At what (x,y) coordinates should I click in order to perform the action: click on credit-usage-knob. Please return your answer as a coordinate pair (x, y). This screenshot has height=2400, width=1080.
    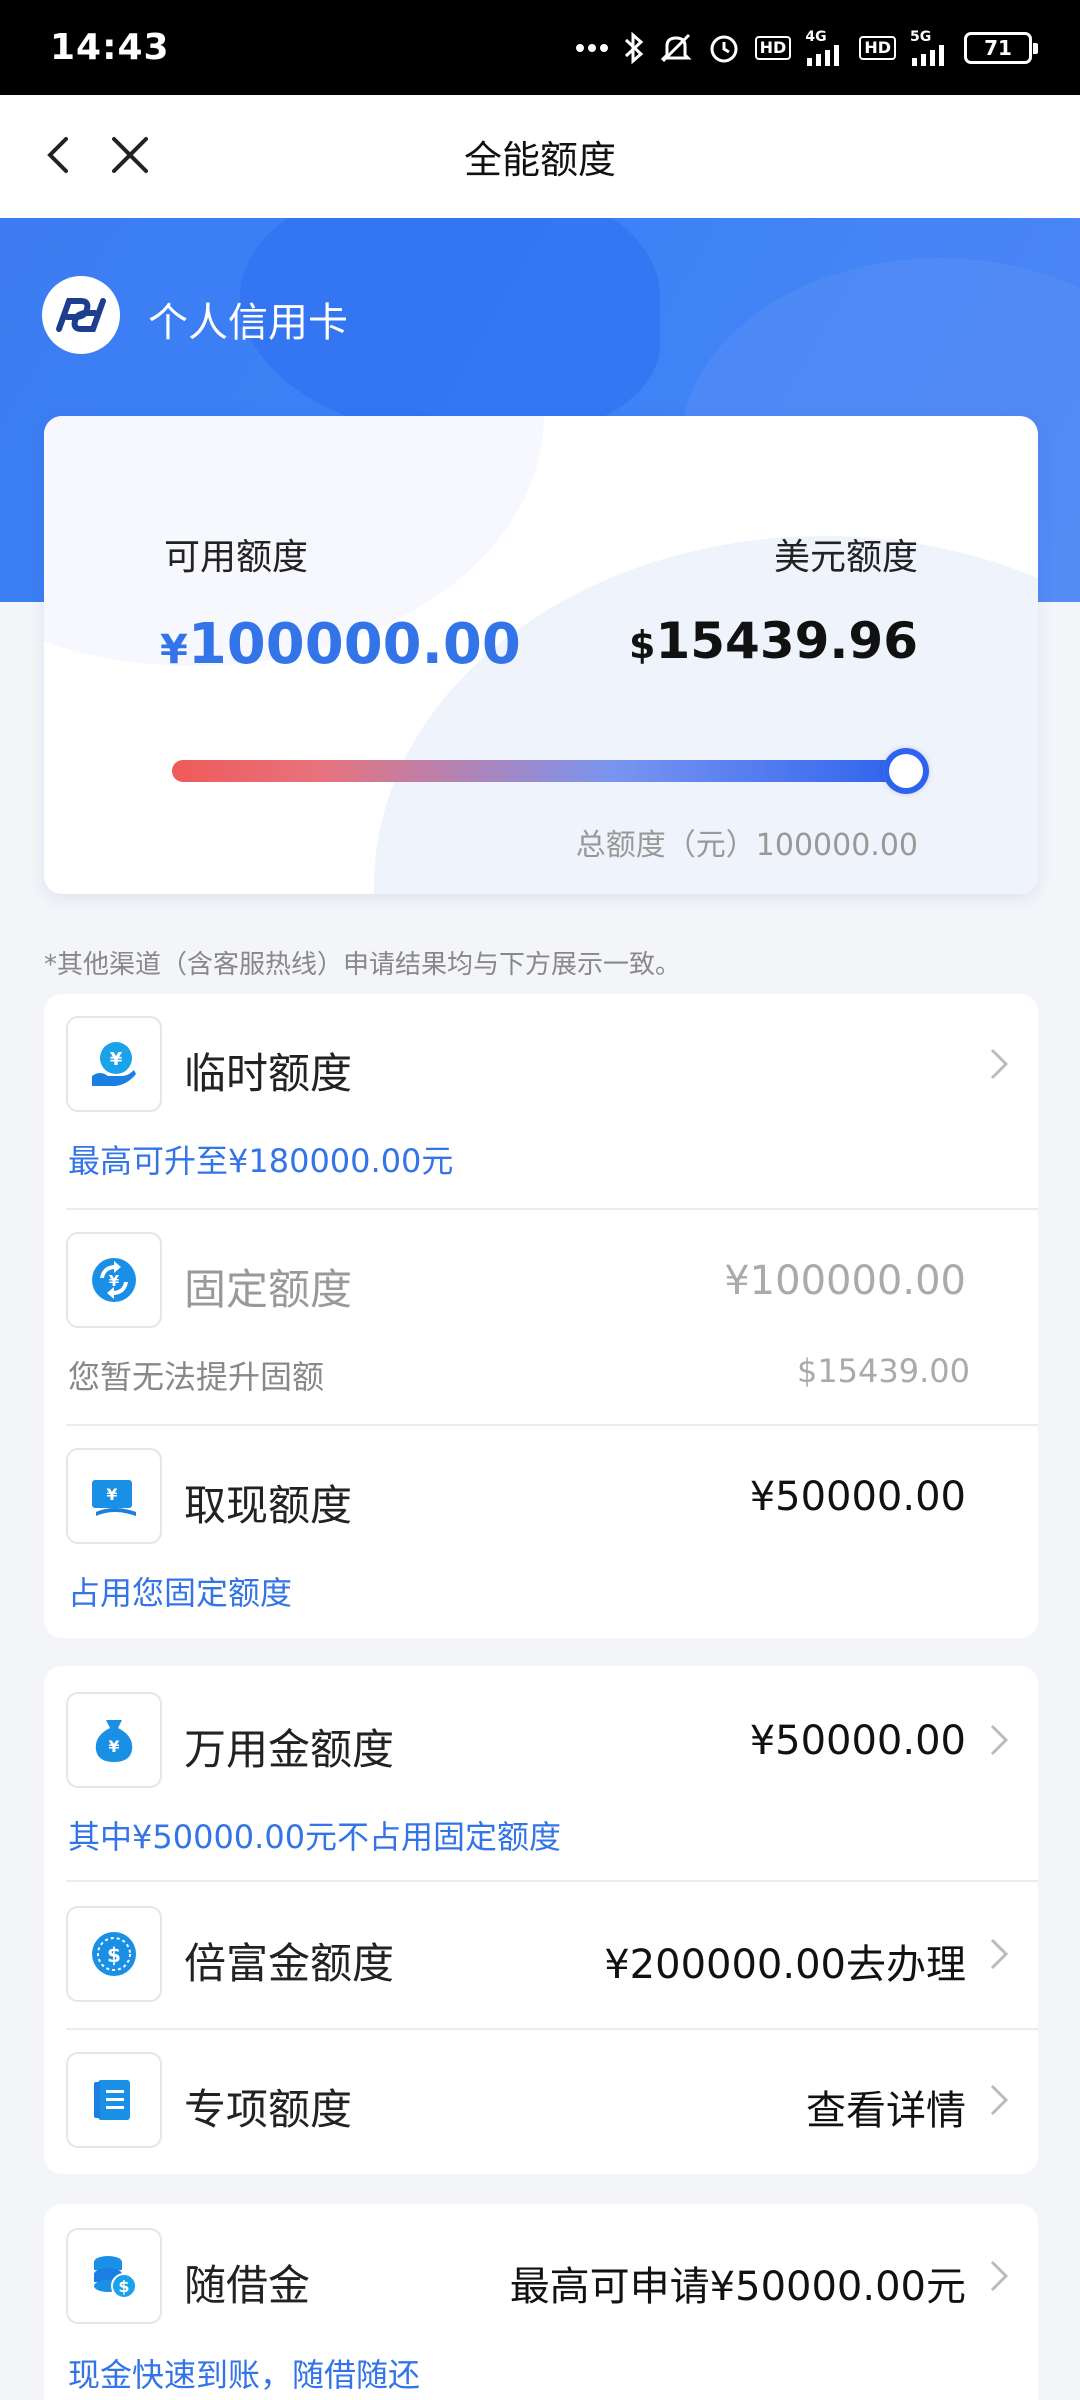
    Looking at the image, I should click on (906, 771).